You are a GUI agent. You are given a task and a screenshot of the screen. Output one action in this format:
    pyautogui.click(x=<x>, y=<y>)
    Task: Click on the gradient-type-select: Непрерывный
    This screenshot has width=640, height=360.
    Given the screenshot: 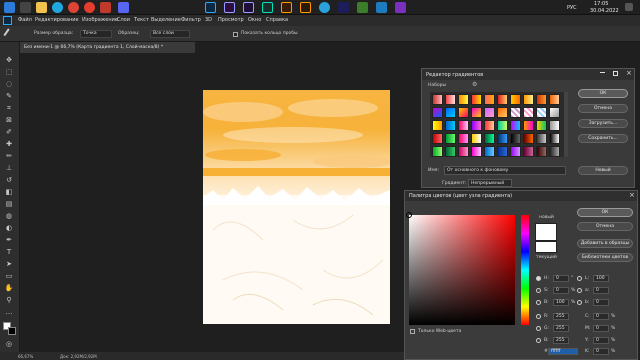 What is the action you would take?
    pyautogui.click(x=490, y=183)
    